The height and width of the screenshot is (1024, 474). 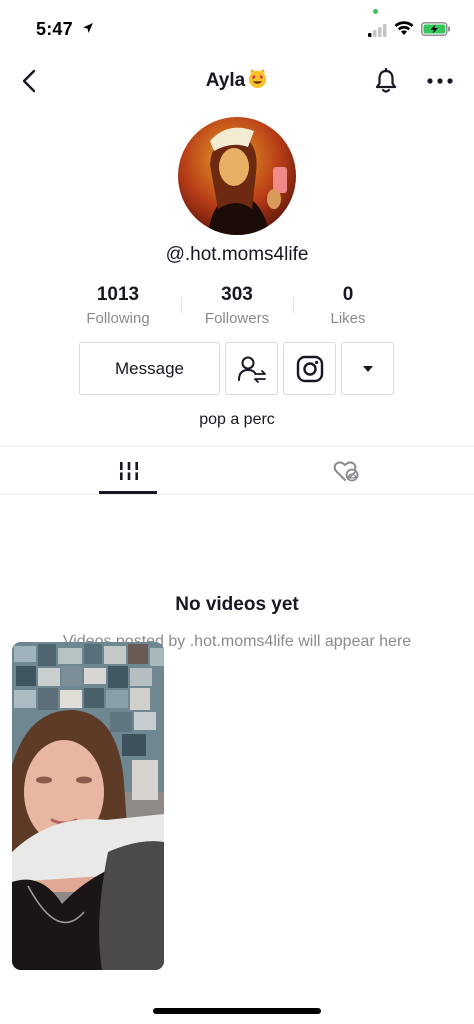 I want to click on following-label: Following, so click(x=118, y=318).